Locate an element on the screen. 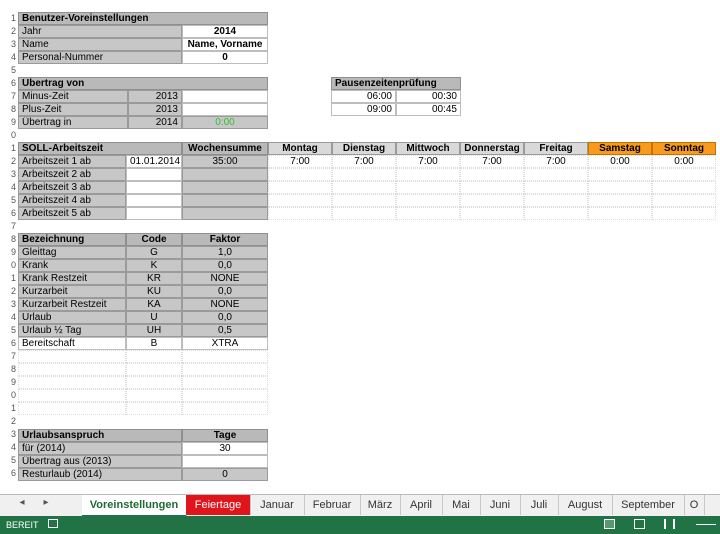  carry-value-minus is located at coordinates (225, 96).